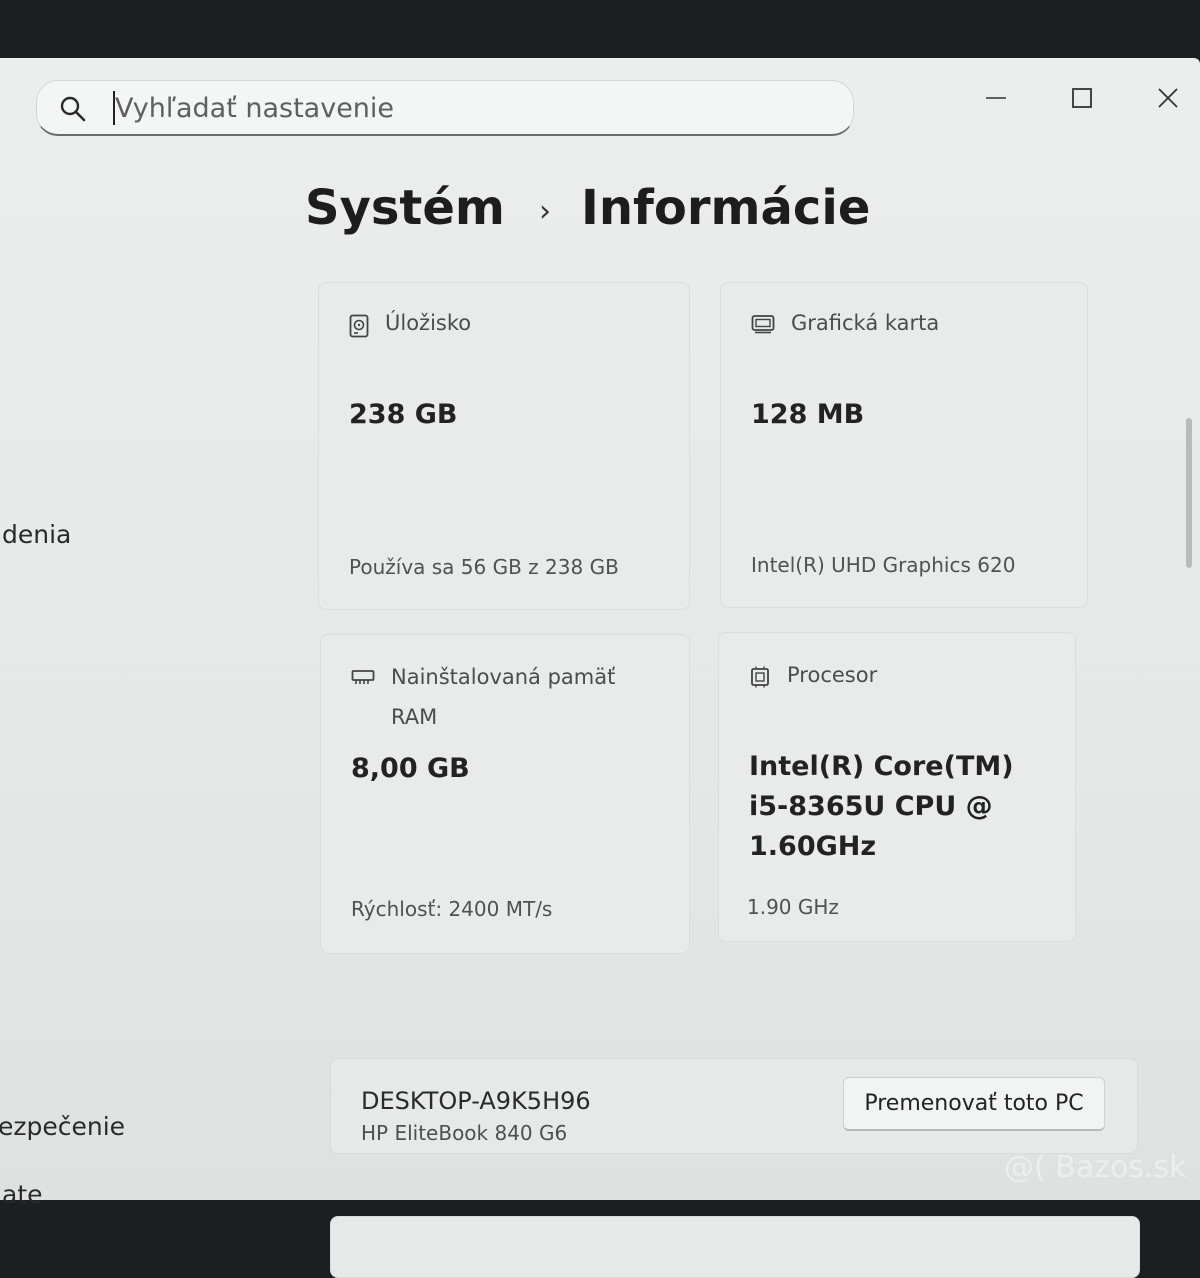 The height and width of the screenshot is (1278, 1200). What do you see at coordinates (1168, 98) in the screenshot?
I see `close-icon` at bounding box center [1168, 98].